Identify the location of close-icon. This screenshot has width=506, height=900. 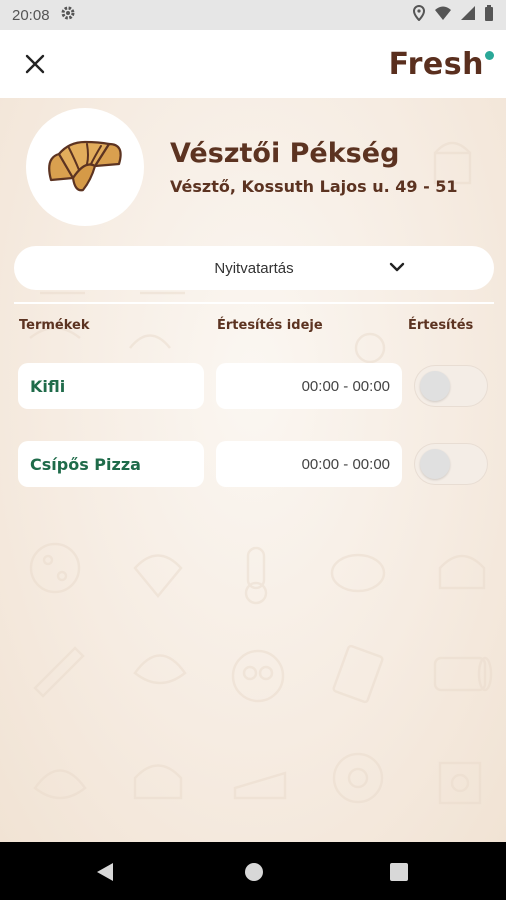
(35, 64).